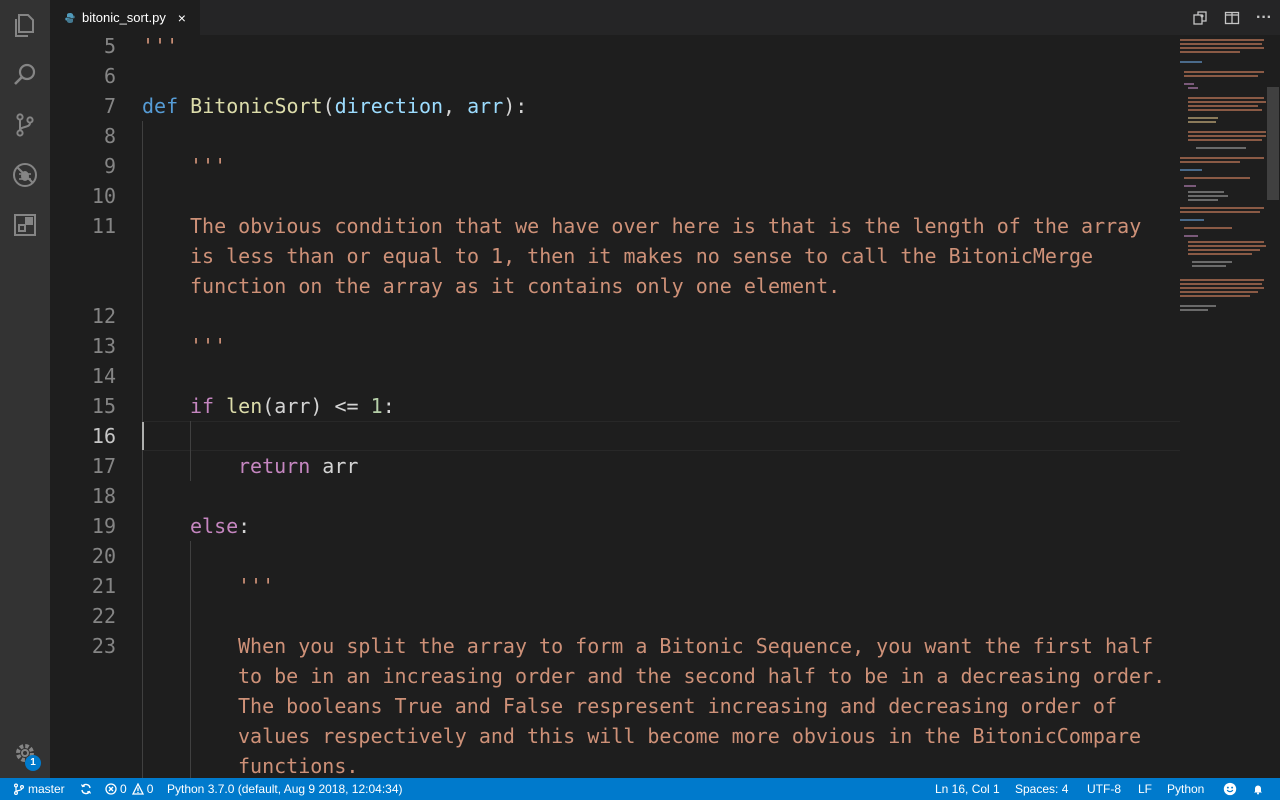  What do you see at coordinates (25, 753) in the screenshot?
I see `settings-gear-icon: 1` at bounding box center [25, 753].